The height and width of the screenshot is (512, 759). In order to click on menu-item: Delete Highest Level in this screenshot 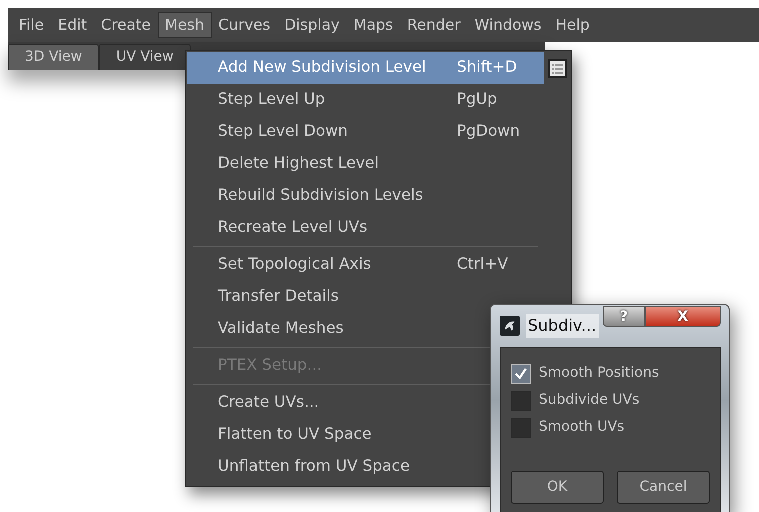, I will do `click(326, 164)`.